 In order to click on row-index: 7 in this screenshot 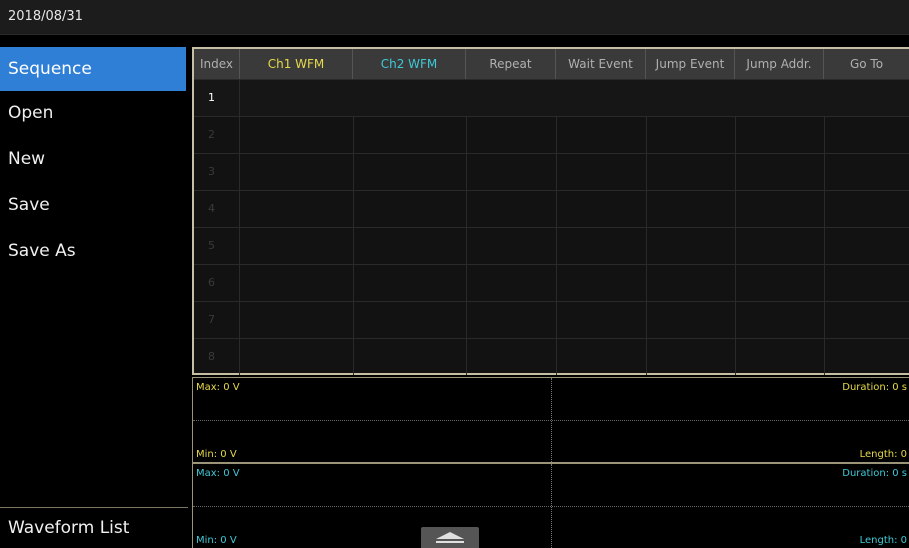, I will do `click(217, 320)`.